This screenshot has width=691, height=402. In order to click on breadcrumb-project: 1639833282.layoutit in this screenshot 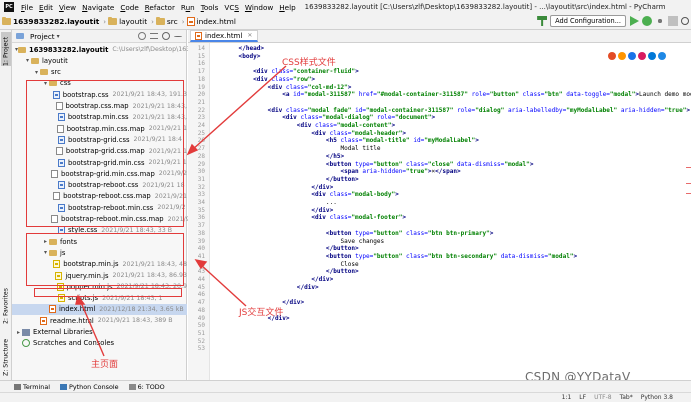, I will do `click(50, 21)`.